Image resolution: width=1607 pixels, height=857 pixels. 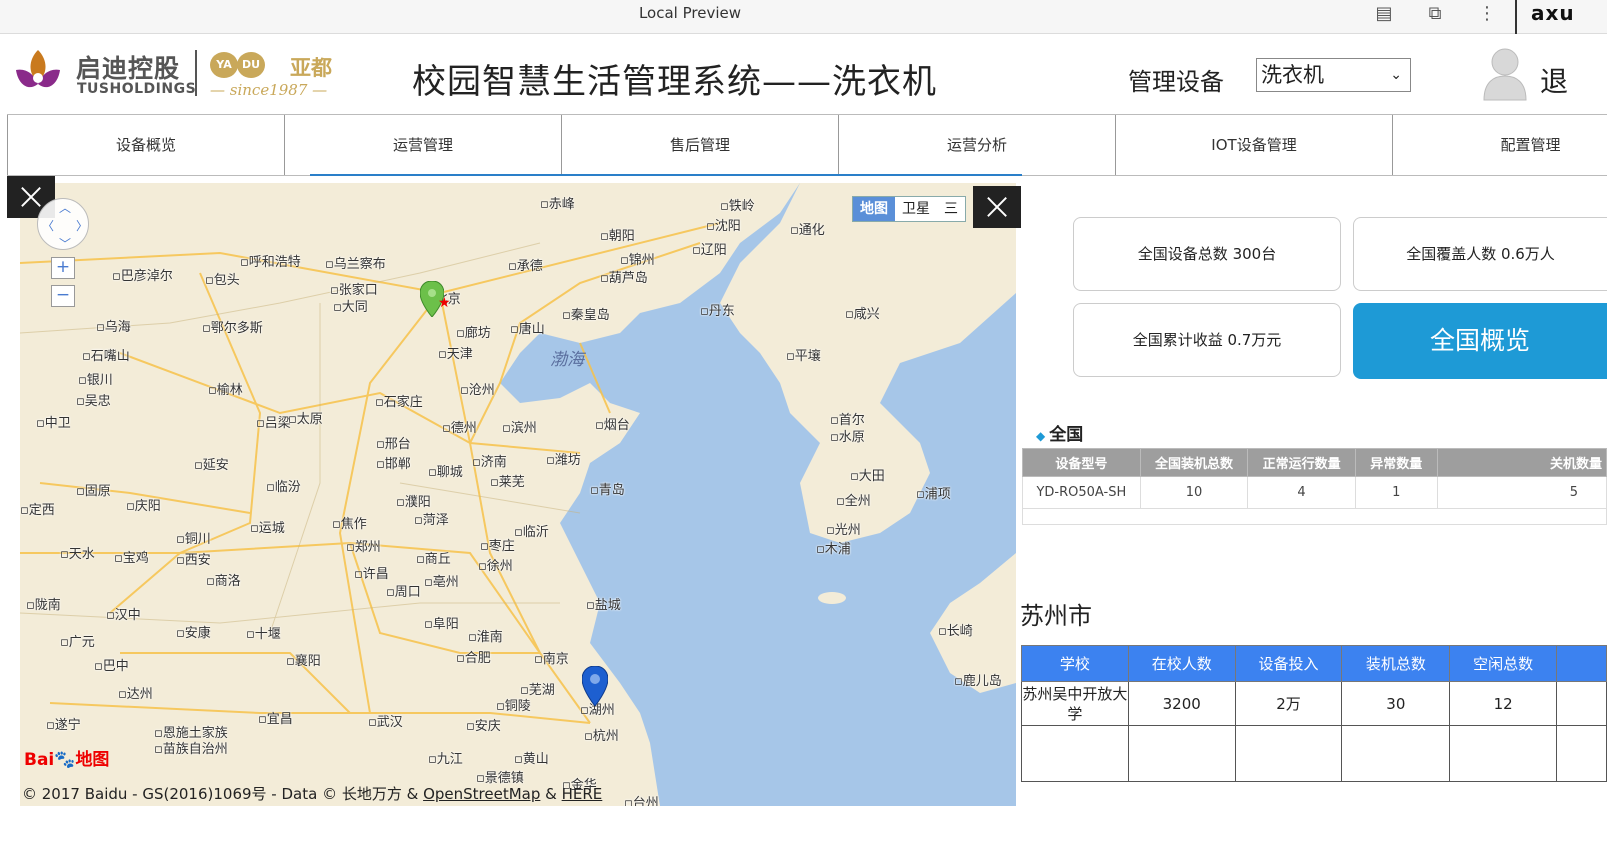 I want to click on map-city-label: ▫乌海, so click(x=113, y=327).